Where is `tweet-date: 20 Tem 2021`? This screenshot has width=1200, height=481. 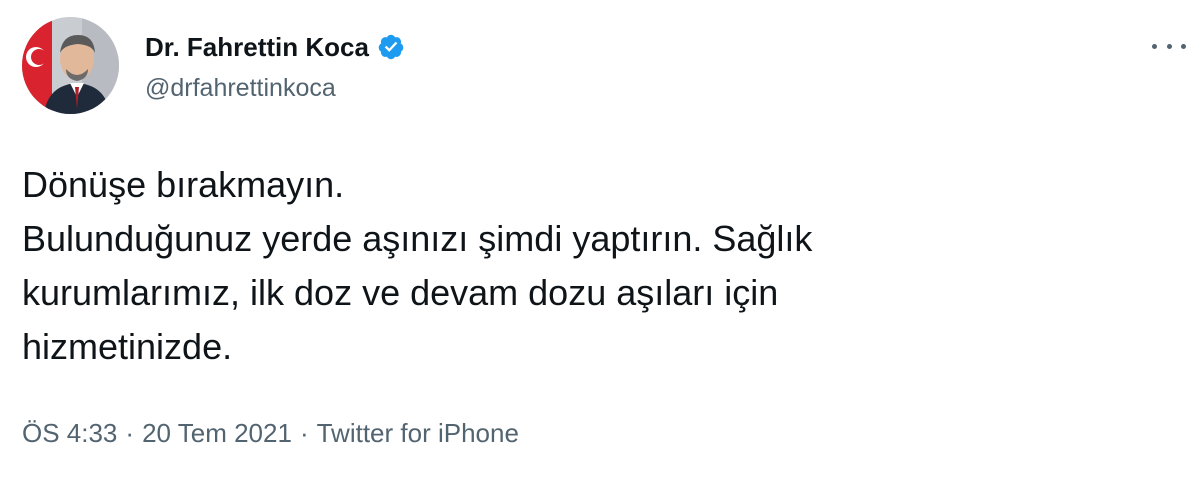
tweet-date: 20 Tem 2021 is located at coordinates (217, 433).